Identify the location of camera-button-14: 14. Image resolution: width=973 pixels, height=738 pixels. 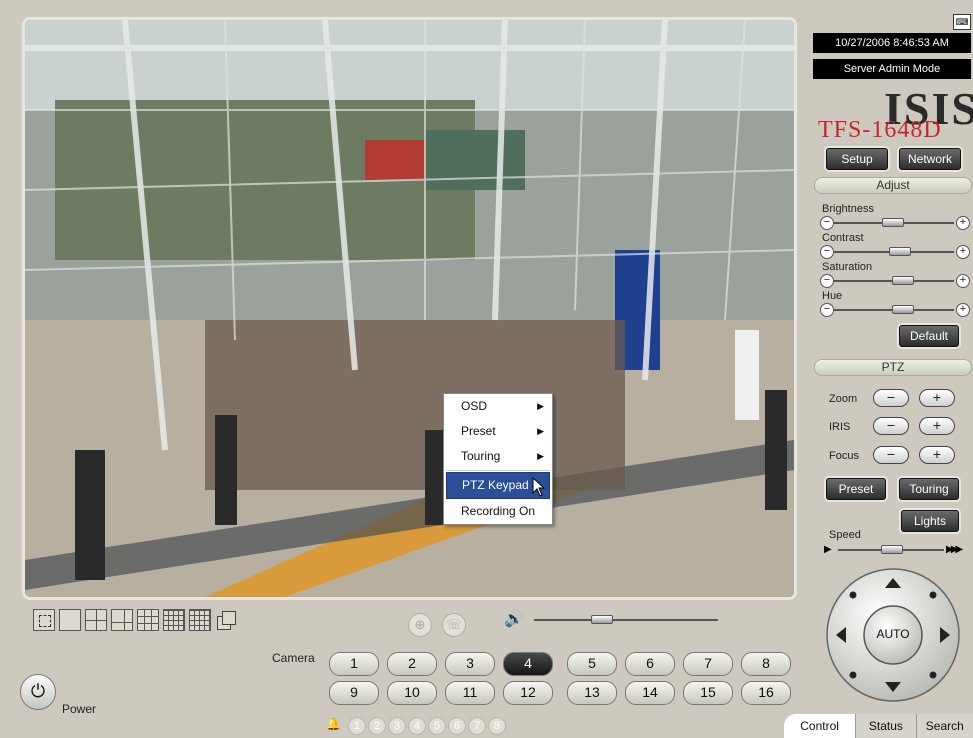
(650, 693).